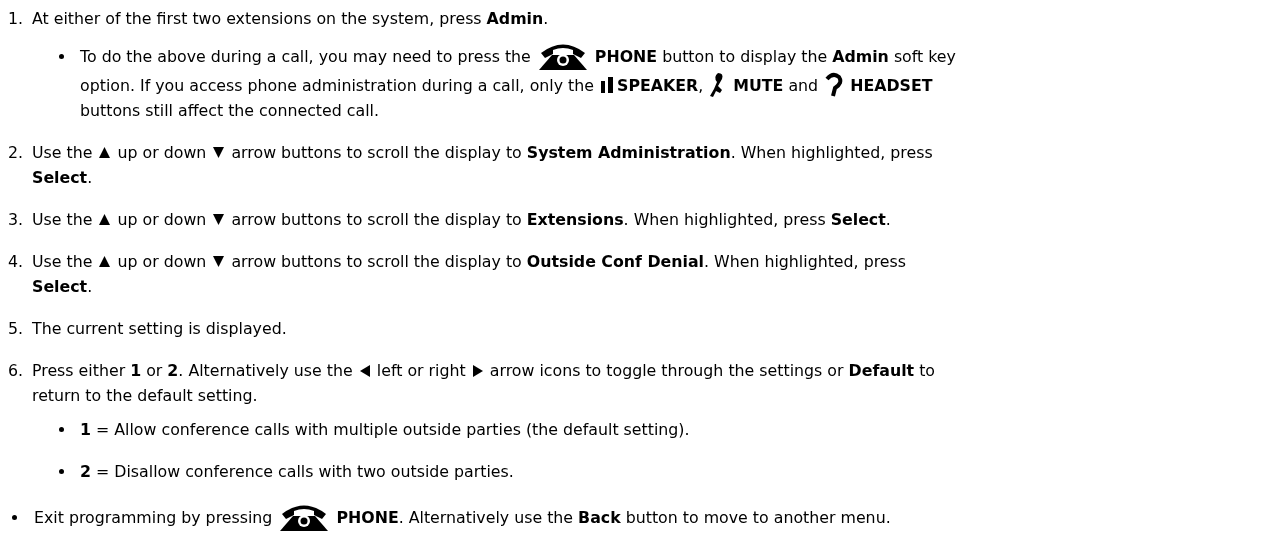  Describe the element at coordinates (306, 56) in the screenshot. I see `instruction-text: To do the above during a call, you may need to press the` at that location.